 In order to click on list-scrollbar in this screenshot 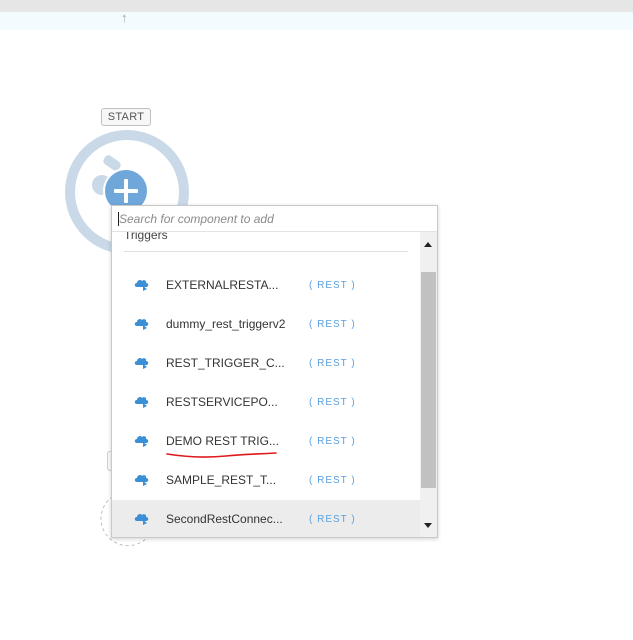, I will do `click(428, 384)`.